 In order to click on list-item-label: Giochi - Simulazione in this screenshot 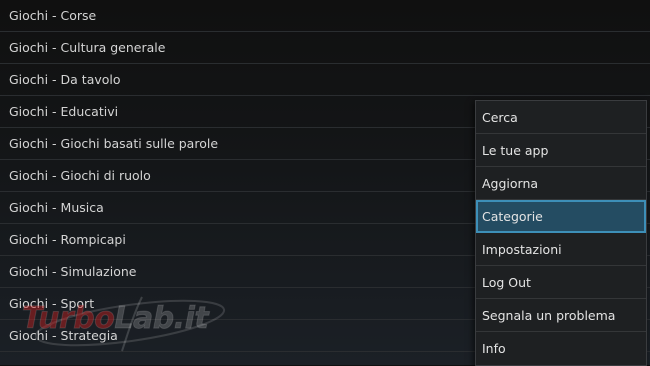, I will do `click(73, 271)`.